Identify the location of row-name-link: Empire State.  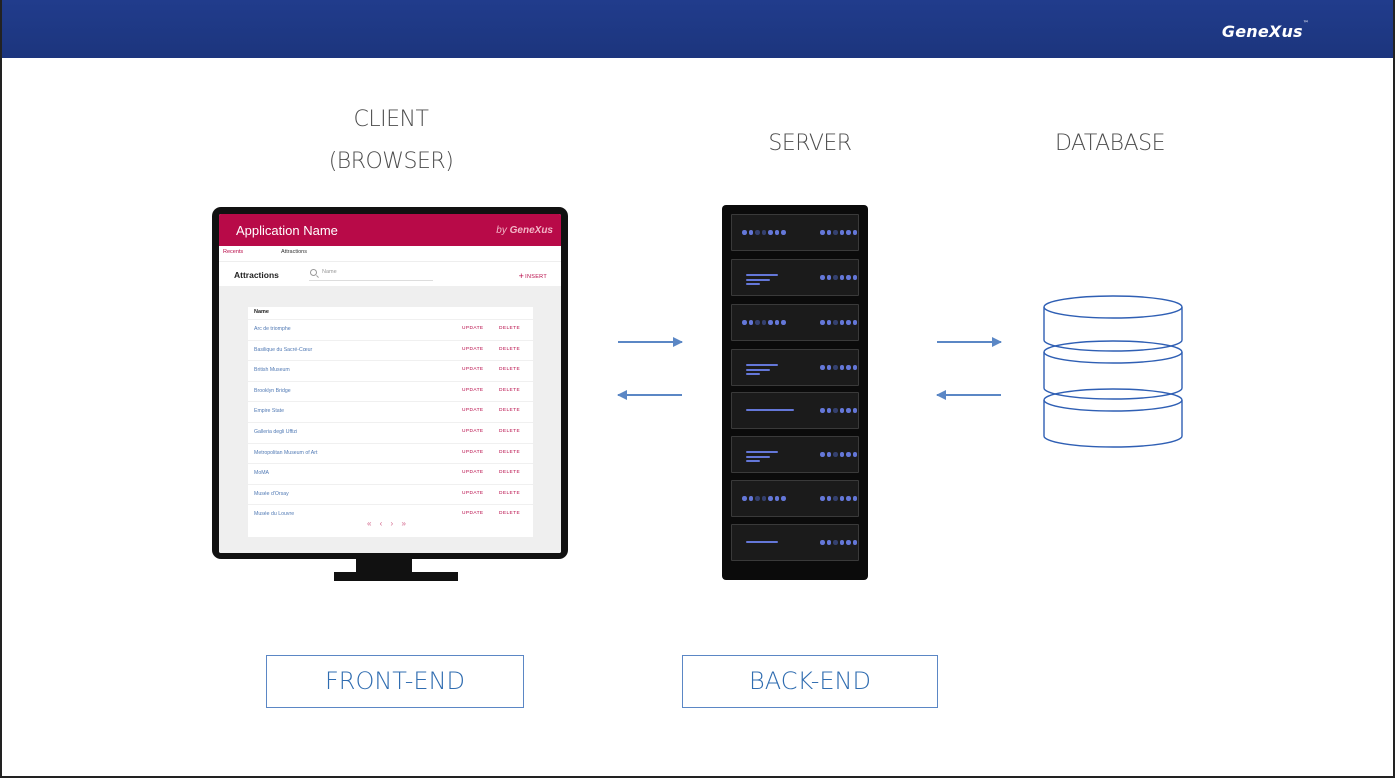
(269, 411).